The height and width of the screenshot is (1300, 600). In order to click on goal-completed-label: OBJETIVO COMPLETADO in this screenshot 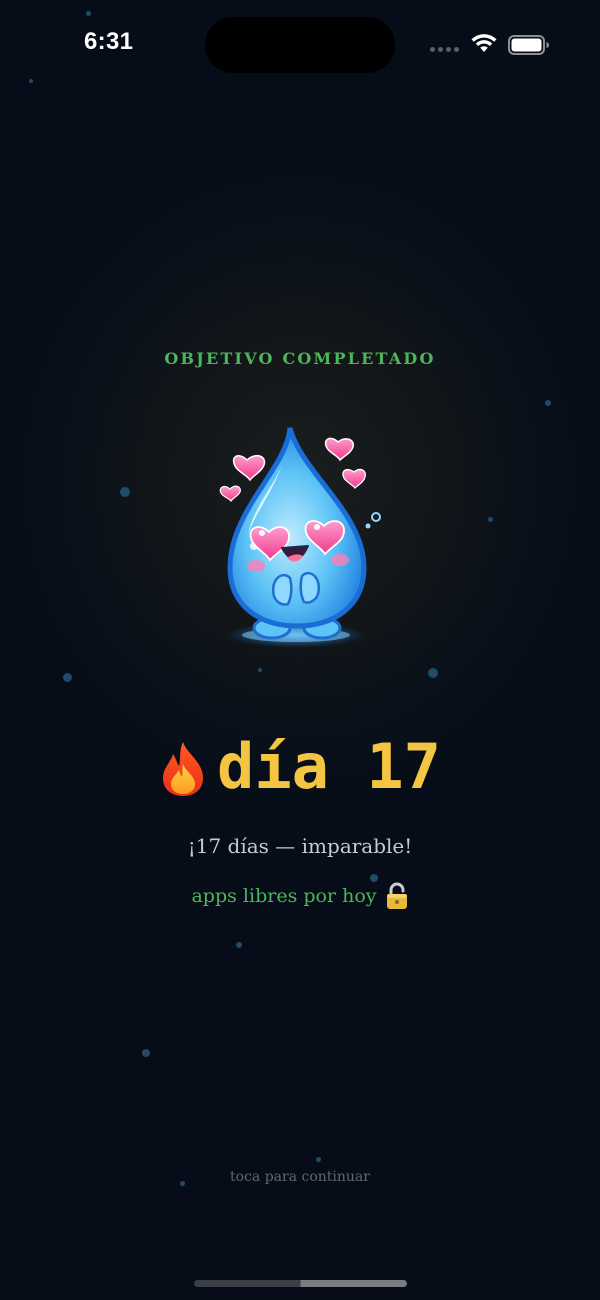, I will do `click(300, 358)`.